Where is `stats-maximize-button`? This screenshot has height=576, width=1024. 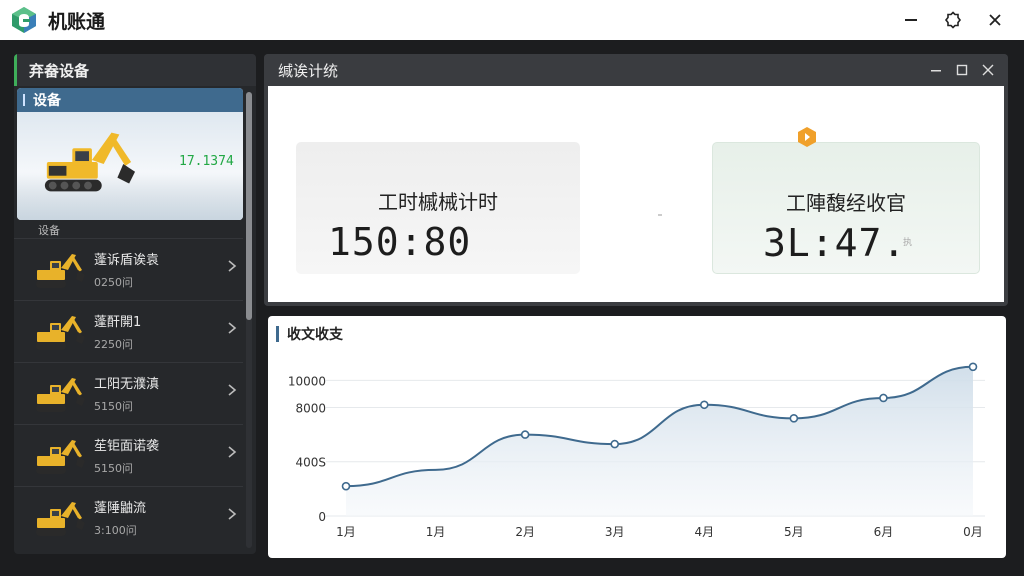 stats-maximize-button is located at coordinates (962, 70).